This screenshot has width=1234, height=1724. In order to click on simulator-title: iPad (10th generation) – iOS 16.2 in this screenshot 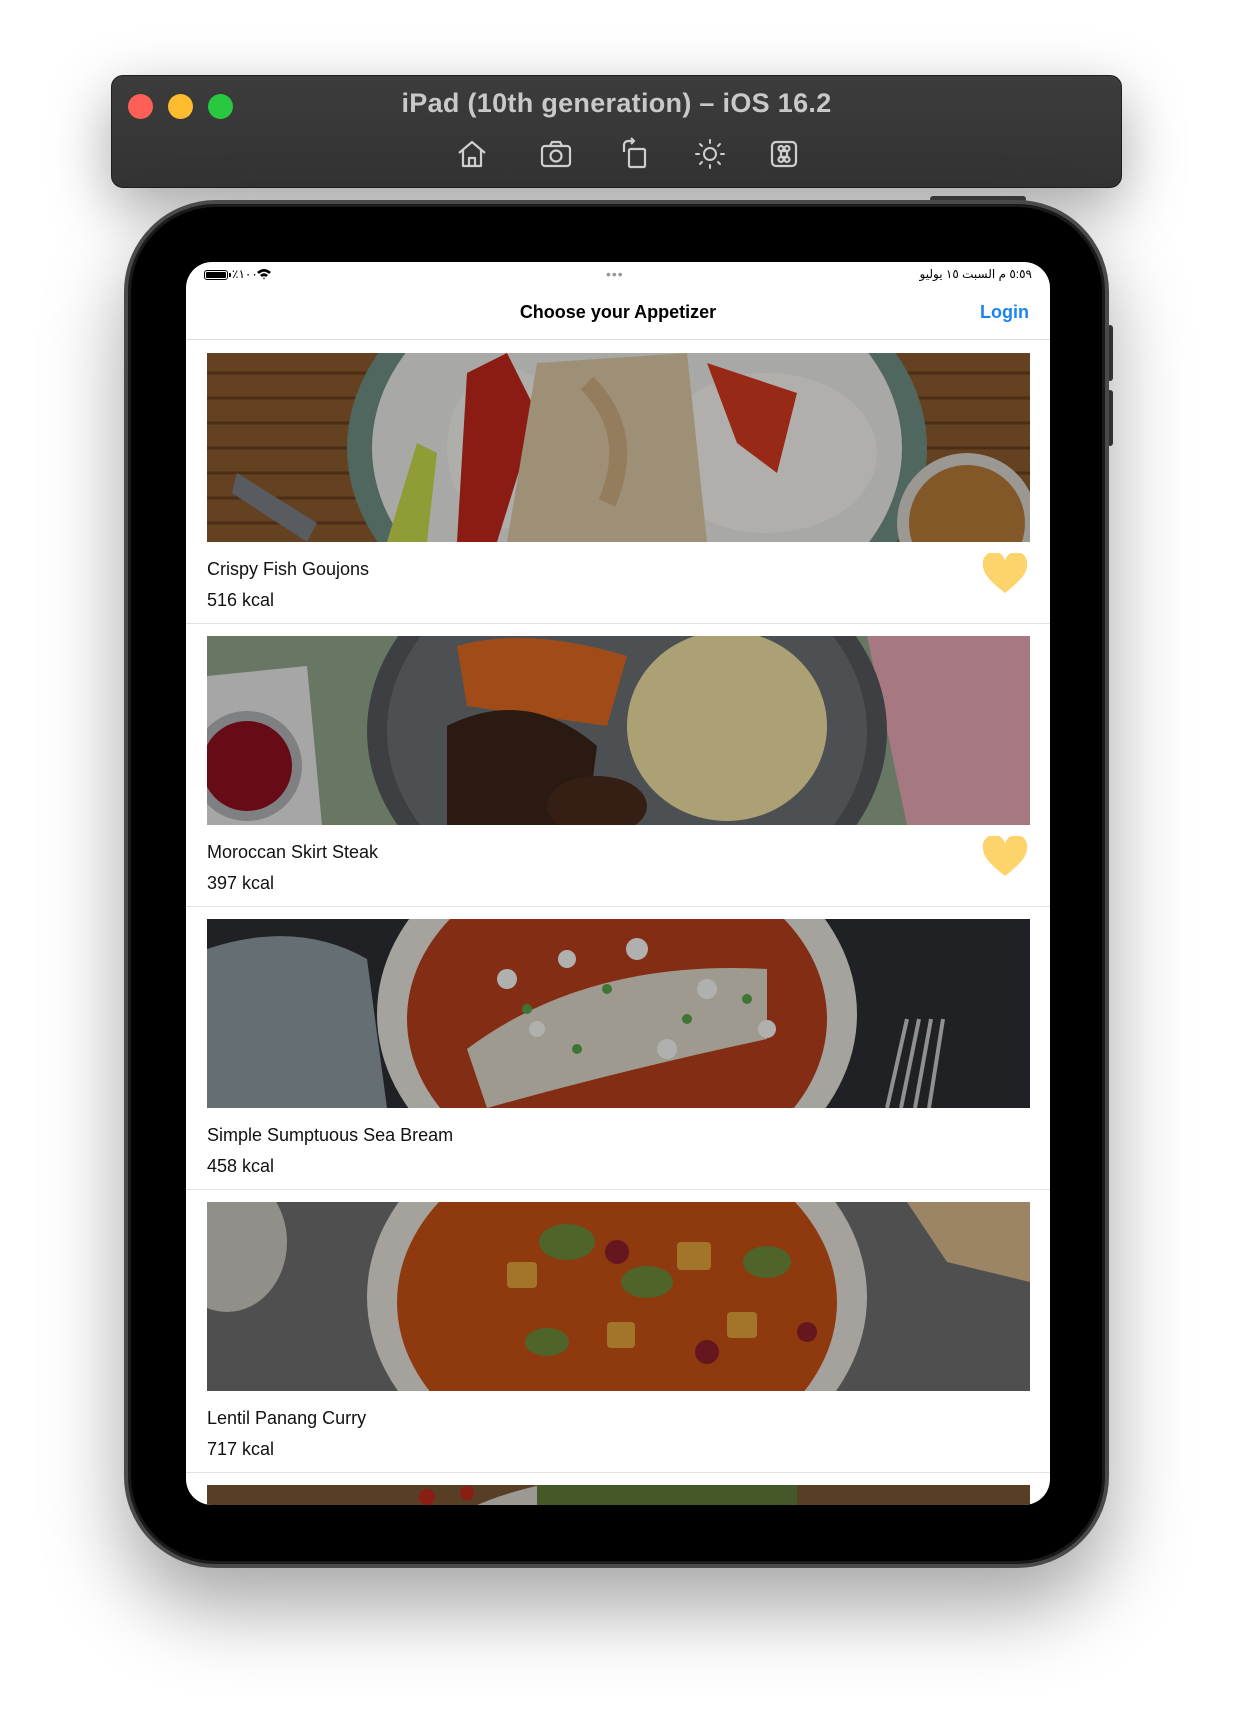, I will do `click(616, 103)`.